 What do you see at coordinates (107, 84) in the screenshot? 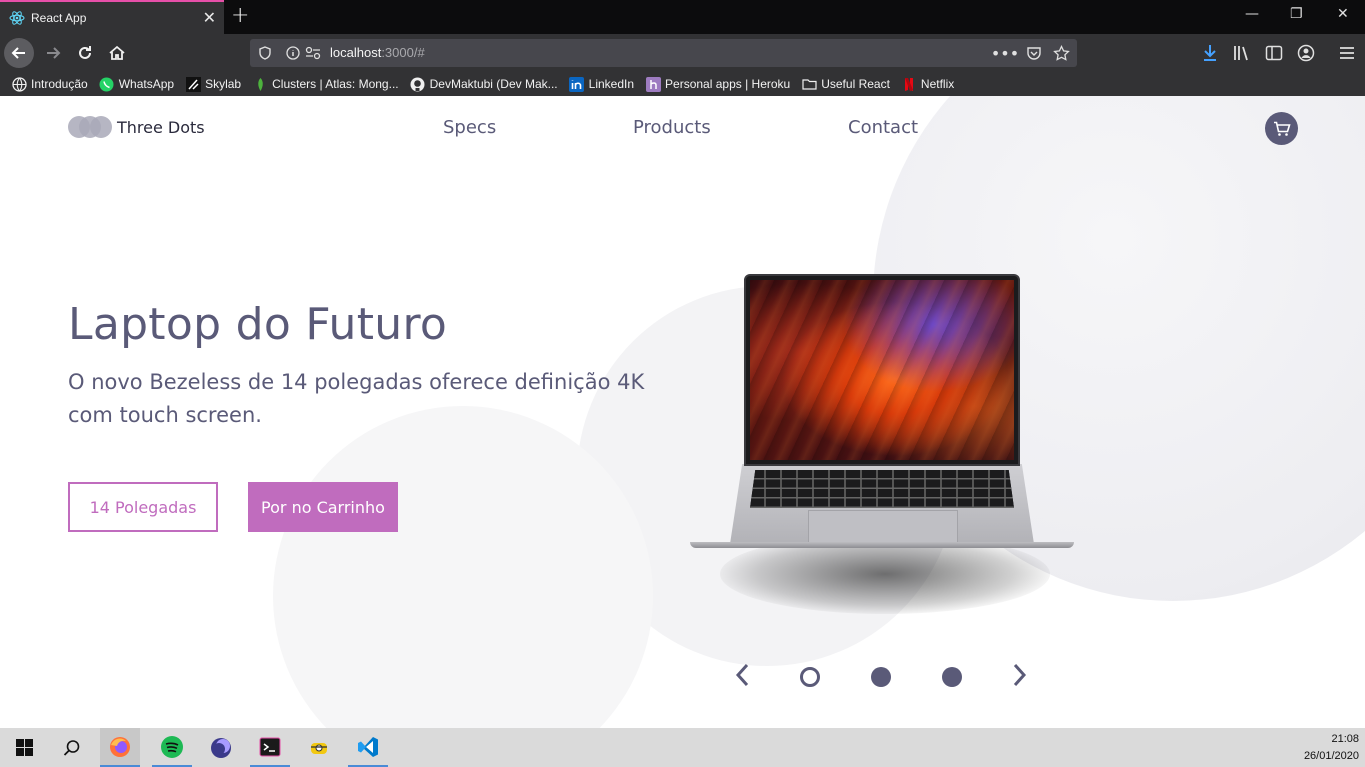
I see `whatsapp-icon` at bounding box center [107, 84].